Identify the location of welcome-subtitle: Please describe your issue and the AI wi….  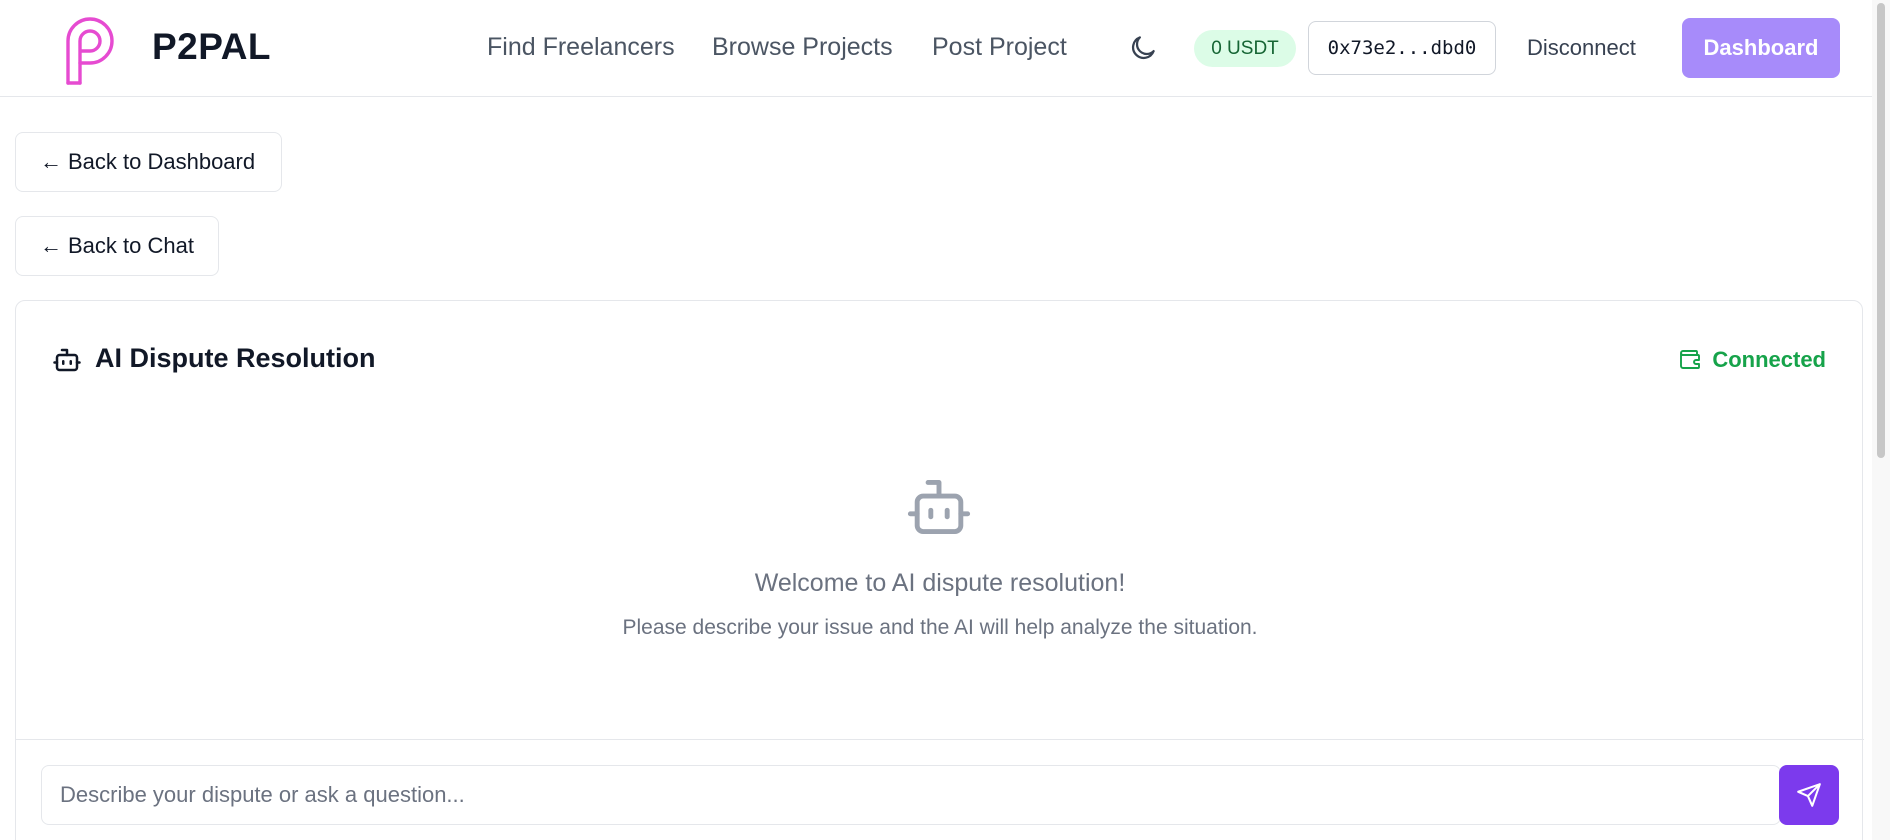
(940, 627).